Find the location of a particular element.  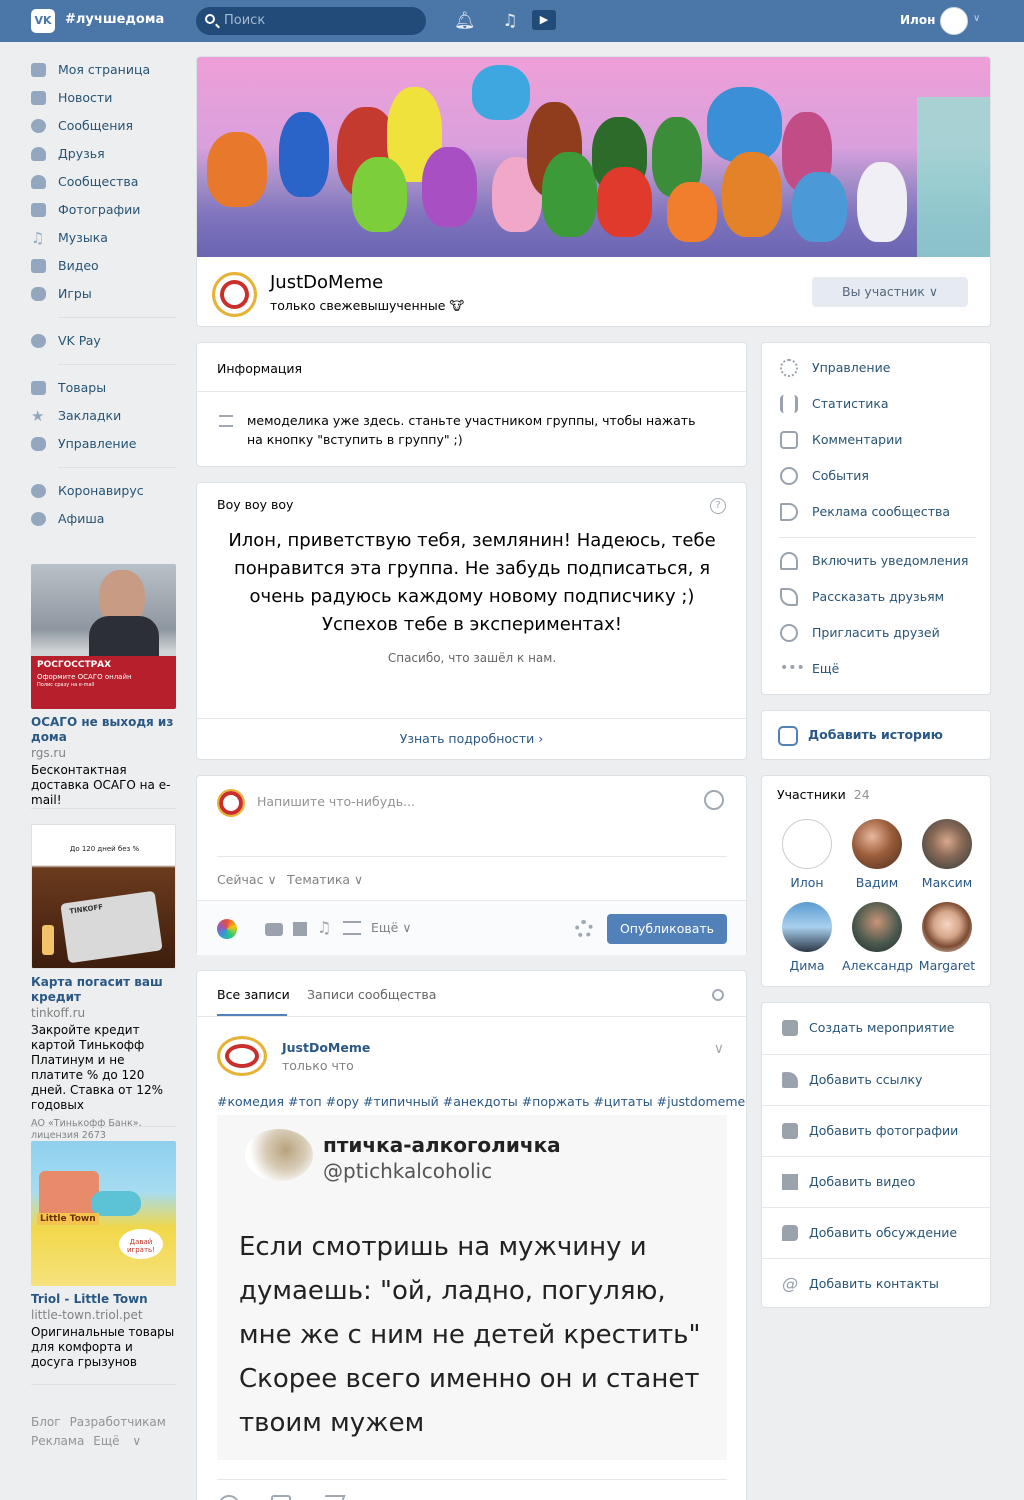

menu-notifications: Включить уведомления is located at coordinates (878, 561).